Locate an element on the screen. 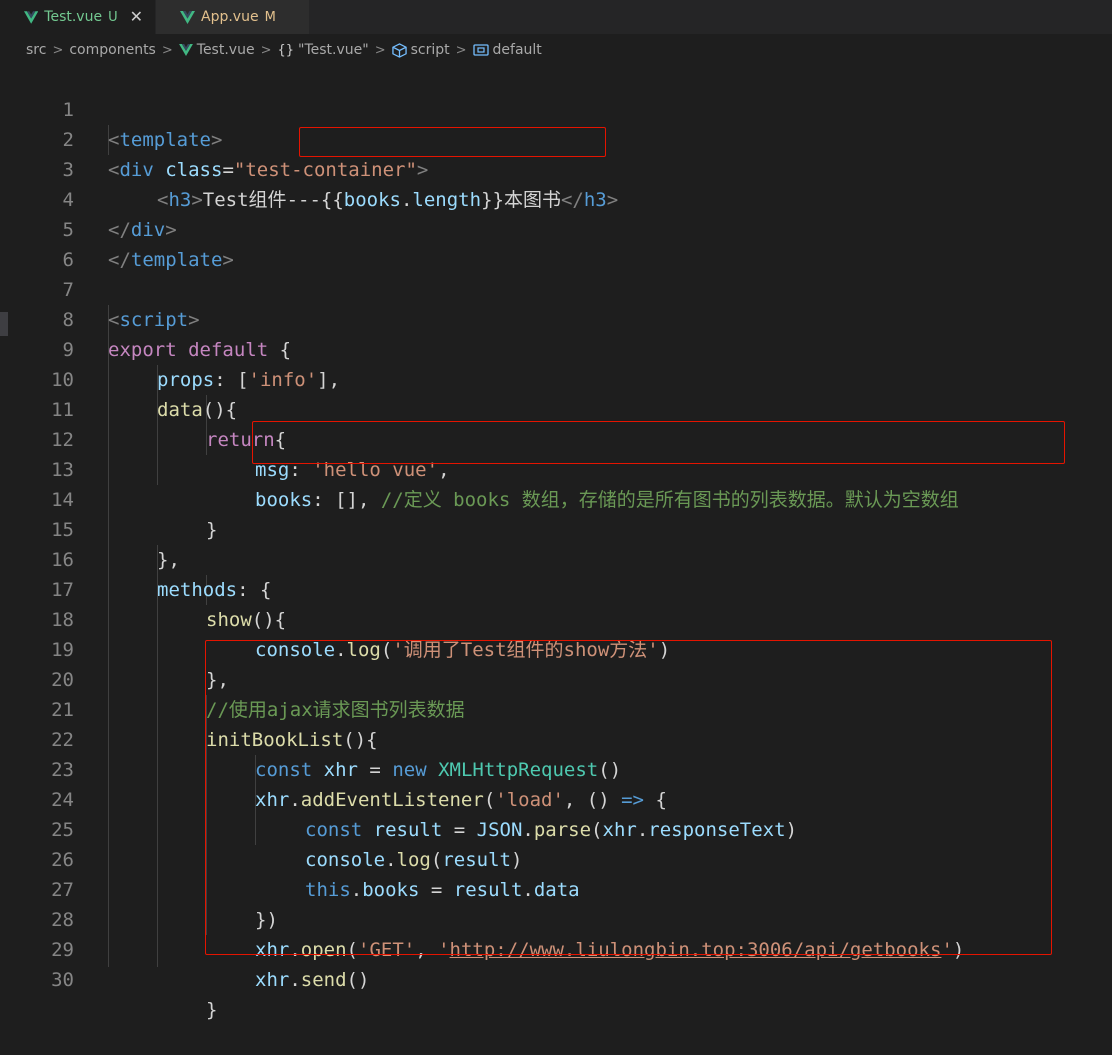 The image size is (1112, 1055). code-line: 18 console.log('调用了Test组件的show方法') is located at coordinates (556, 618).